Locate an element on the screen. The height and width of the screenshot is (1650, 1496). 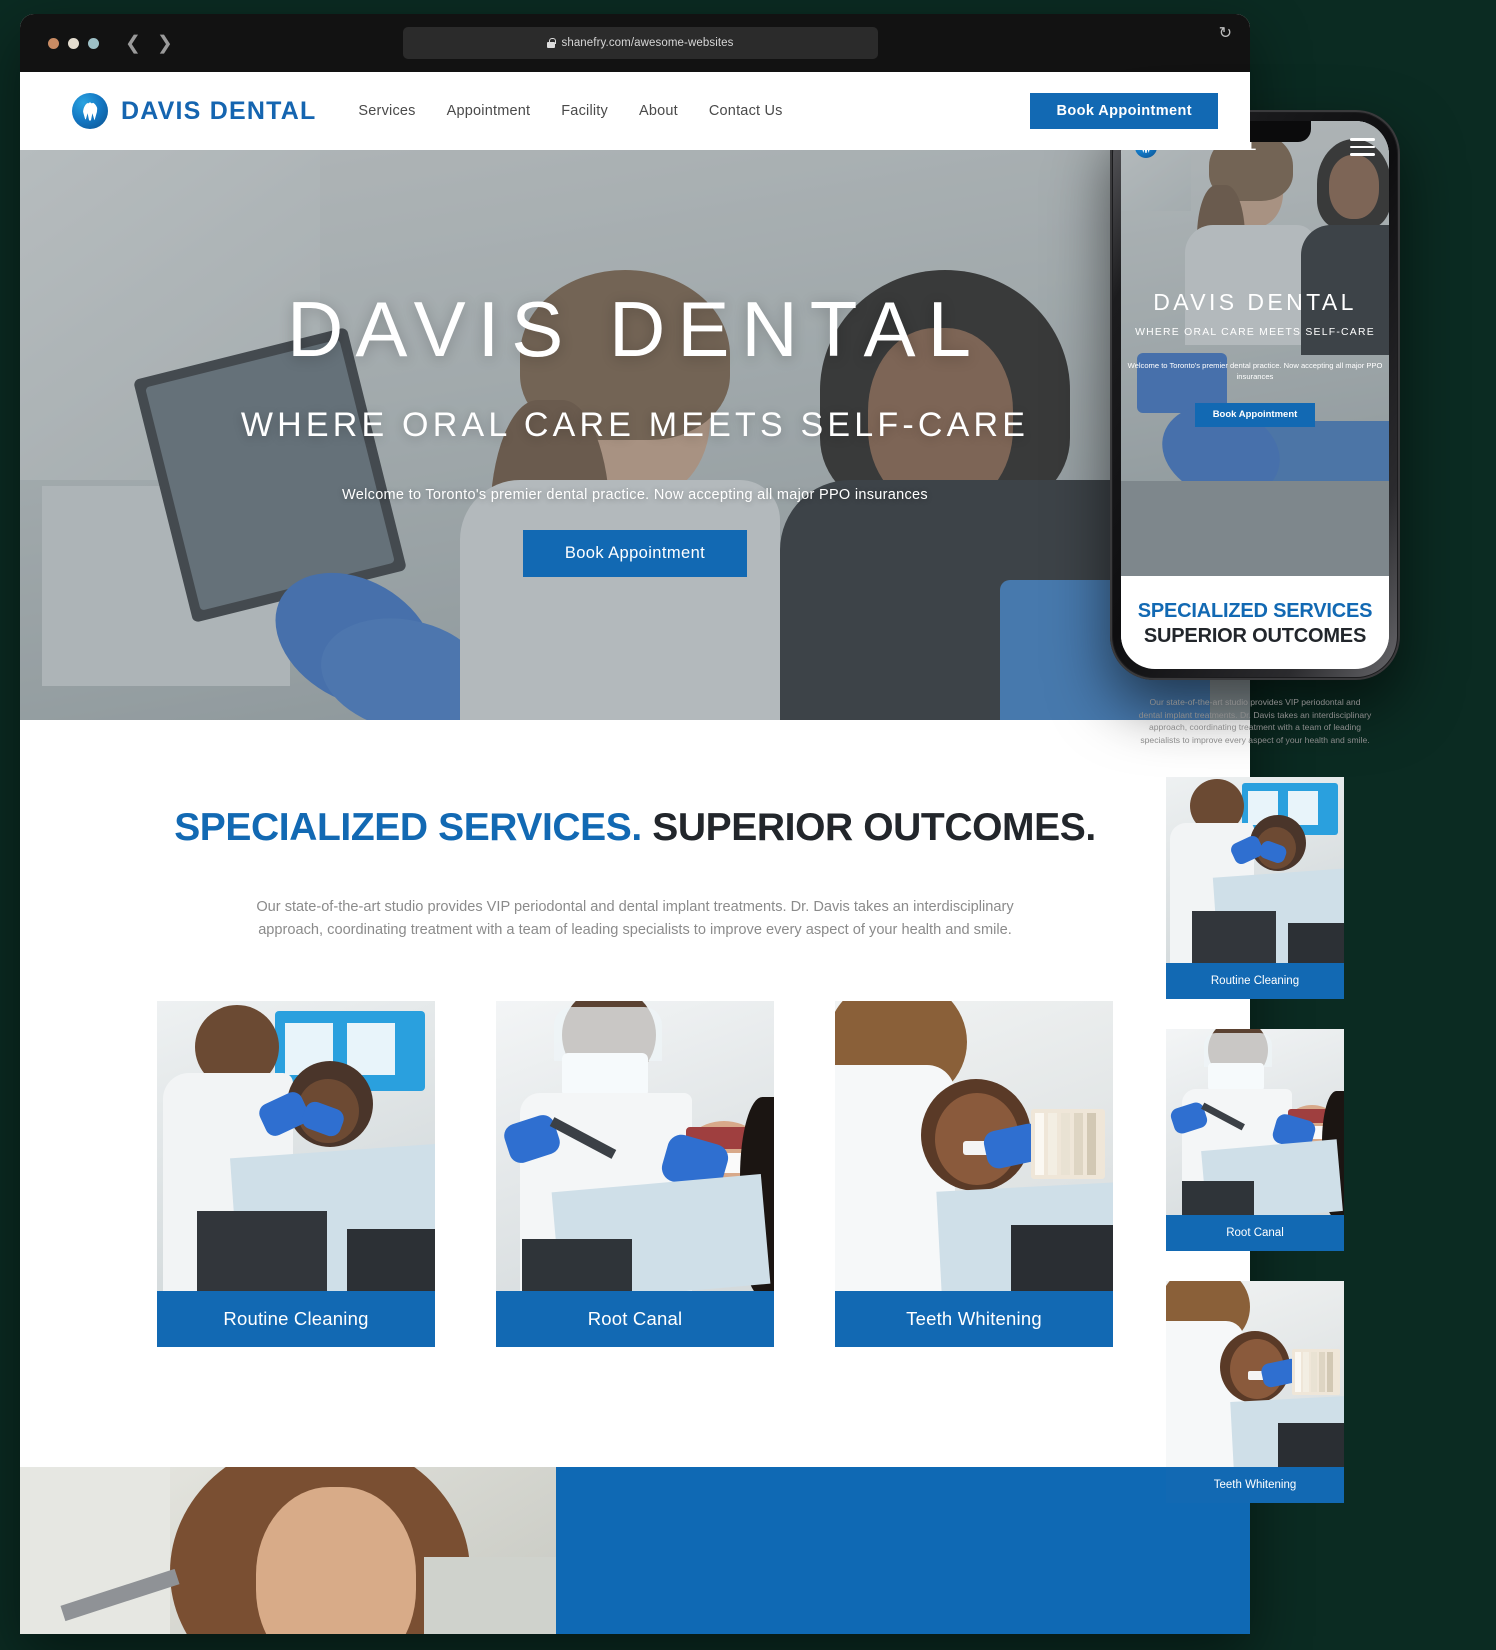
mobile-services-section: SPECIALIZED SERVICES SUPERIOR OUTCOMES is located at coordinates (1255, 612).